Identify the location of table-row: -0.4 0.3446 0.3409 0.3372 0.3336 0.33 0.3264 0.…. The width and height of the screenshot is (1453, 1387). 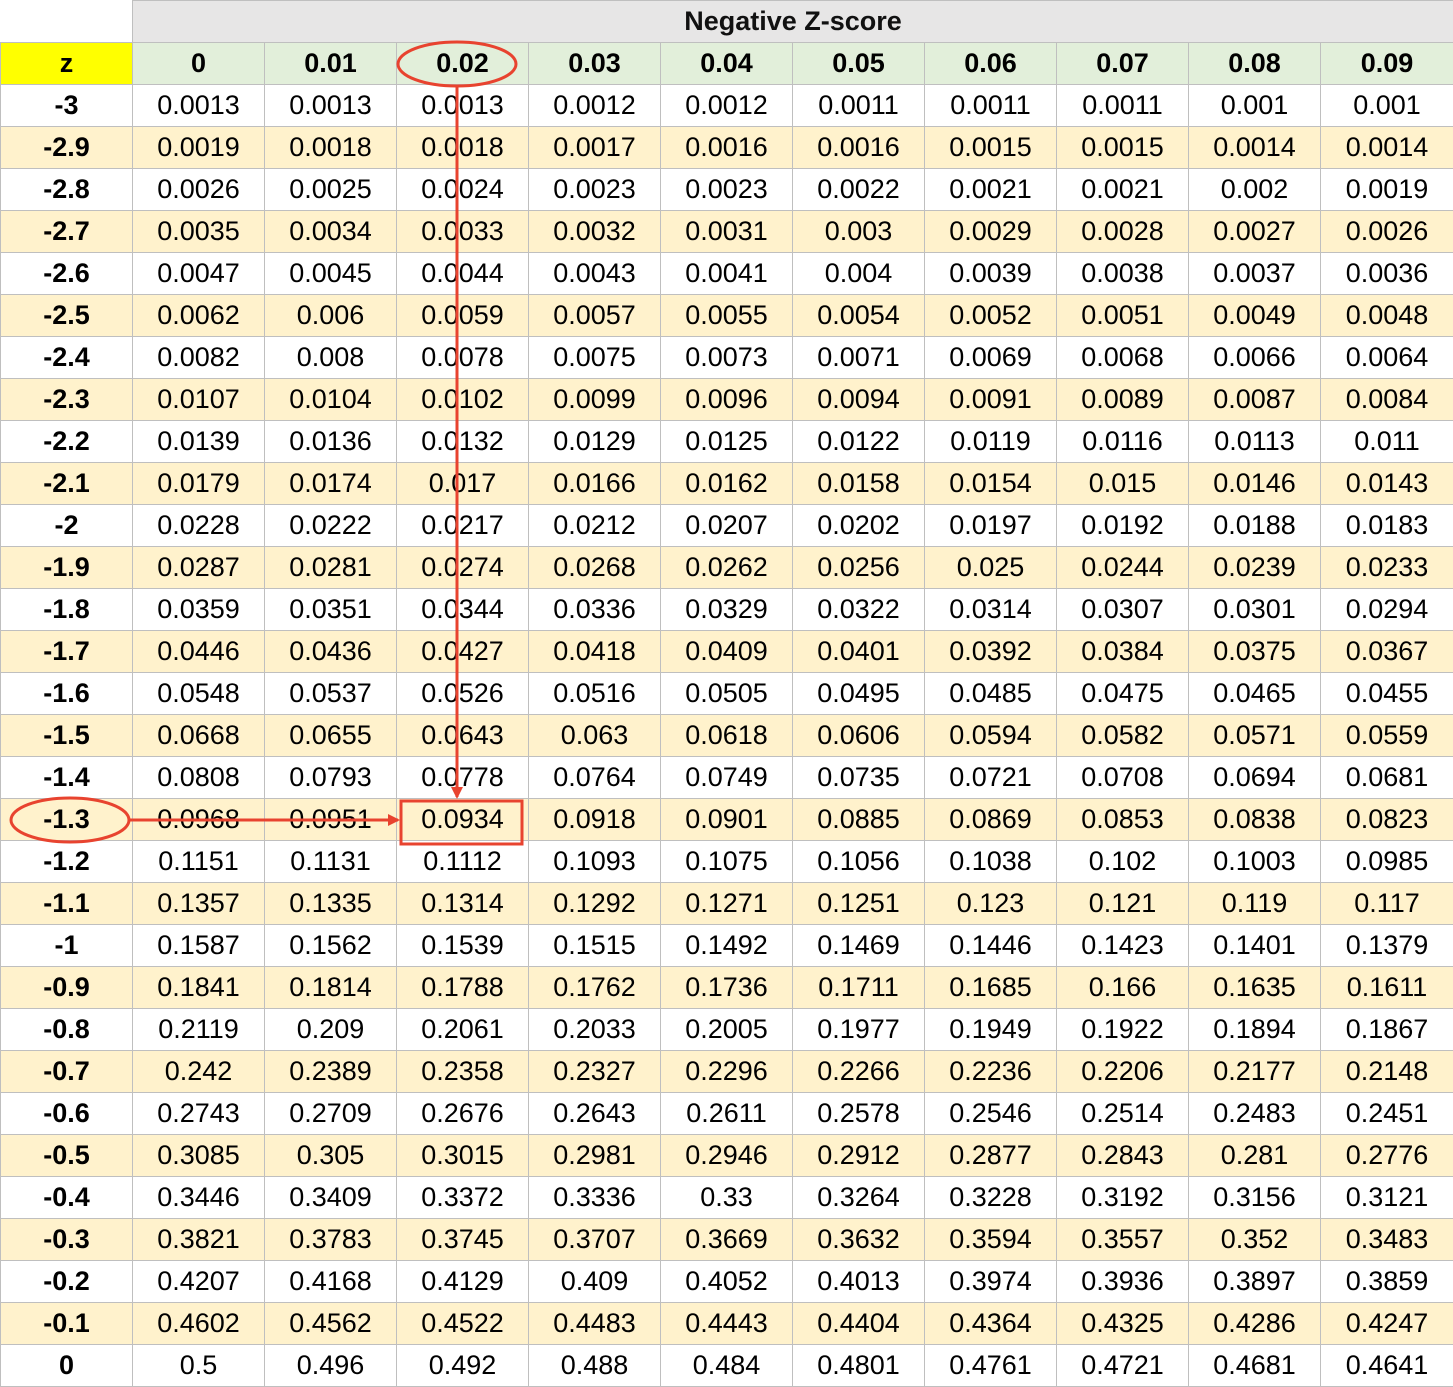
(726, 1197).